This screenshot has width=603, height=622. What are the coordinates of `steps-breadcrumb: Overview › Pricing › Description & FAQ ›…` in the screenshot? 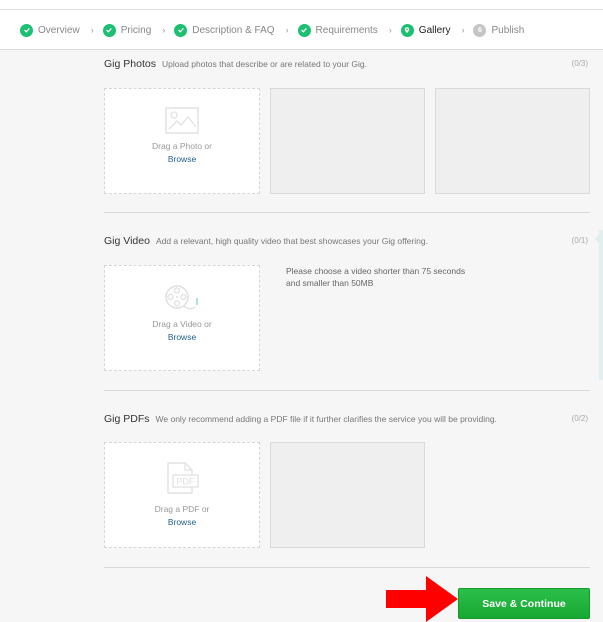 It's located at (272, 30).